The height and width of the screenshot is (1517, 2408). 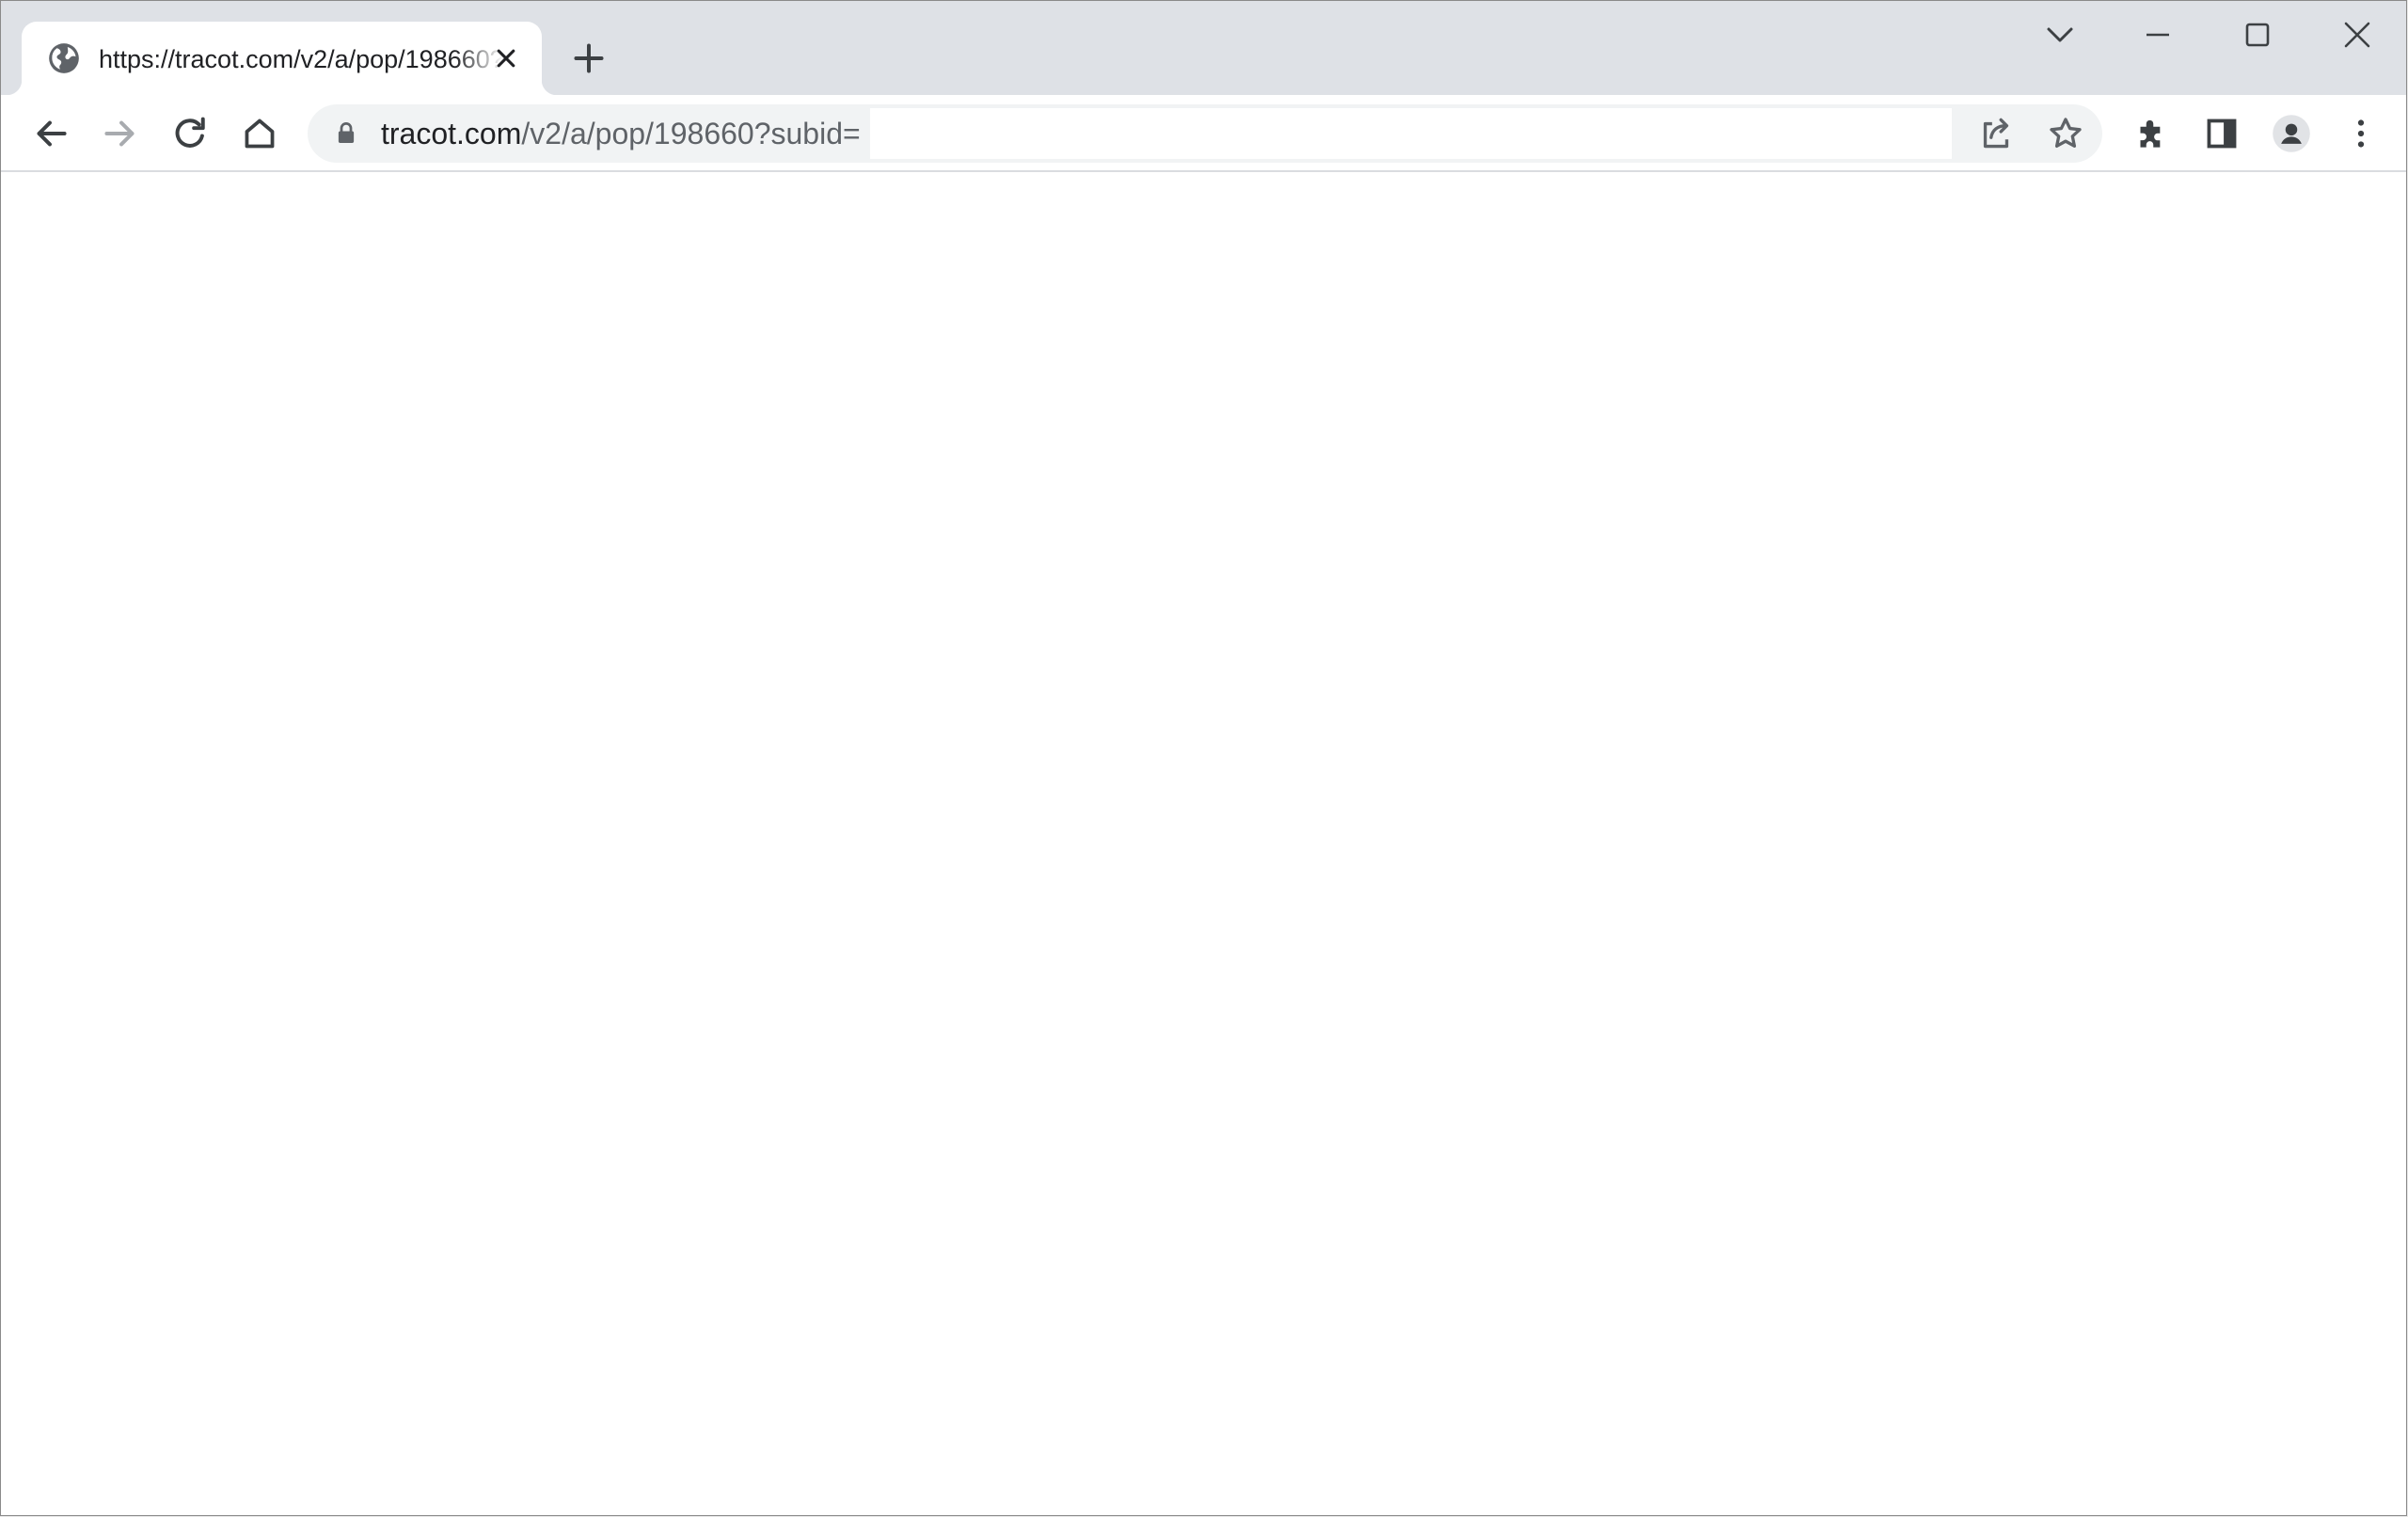 I want to click on maximize-icon, so click(x=2257, y=34).